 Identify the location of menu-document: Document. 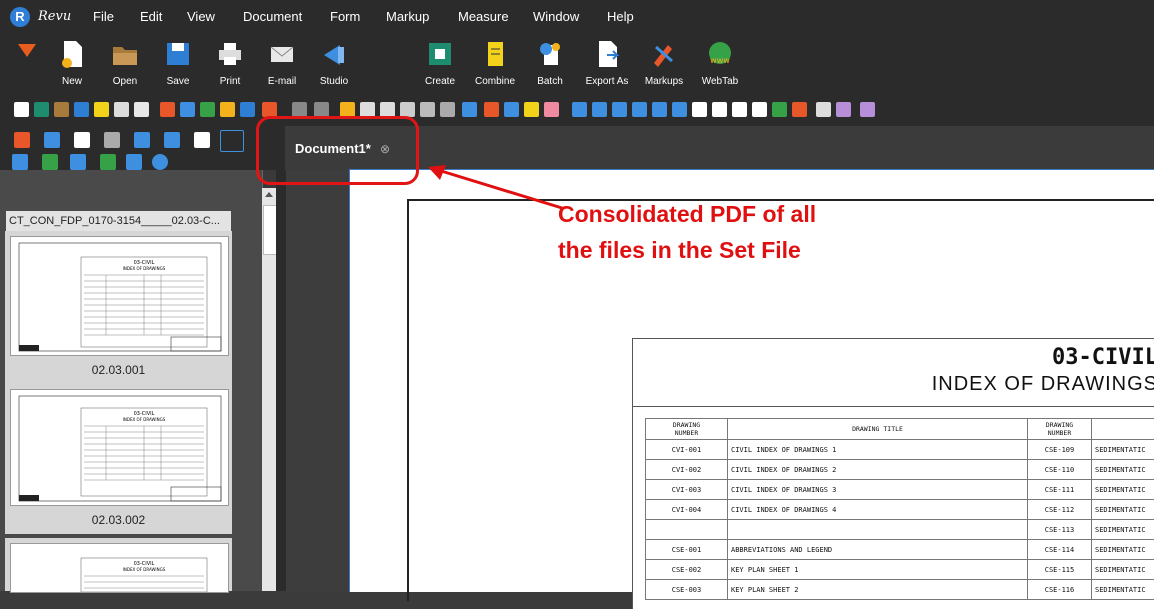
(272, 16).